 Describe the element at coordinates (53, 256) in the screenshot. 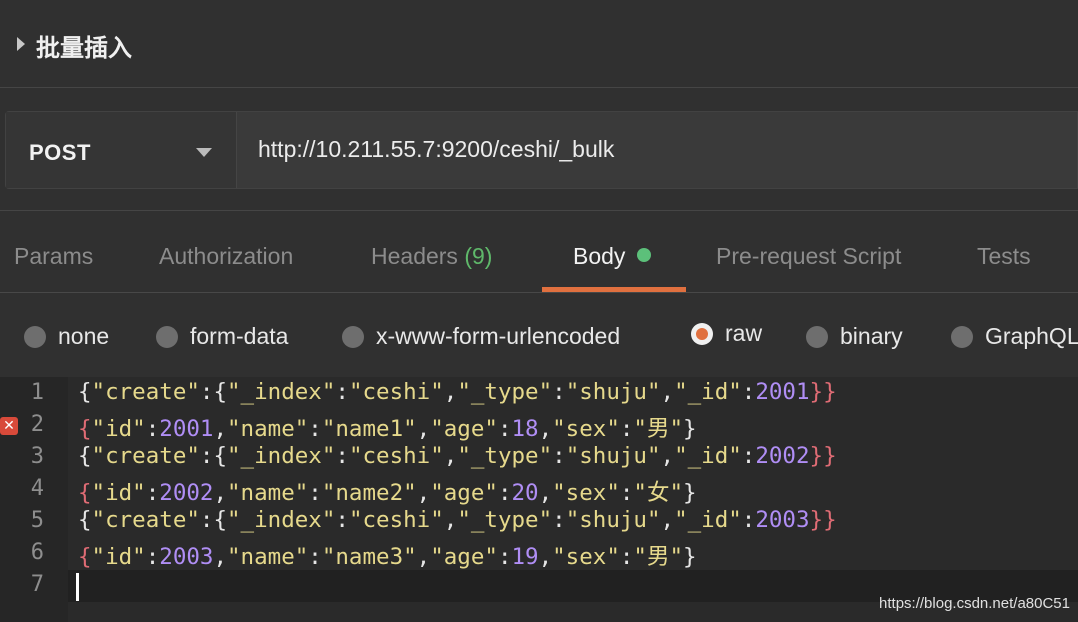

I see `tab-params: Params` at that location.